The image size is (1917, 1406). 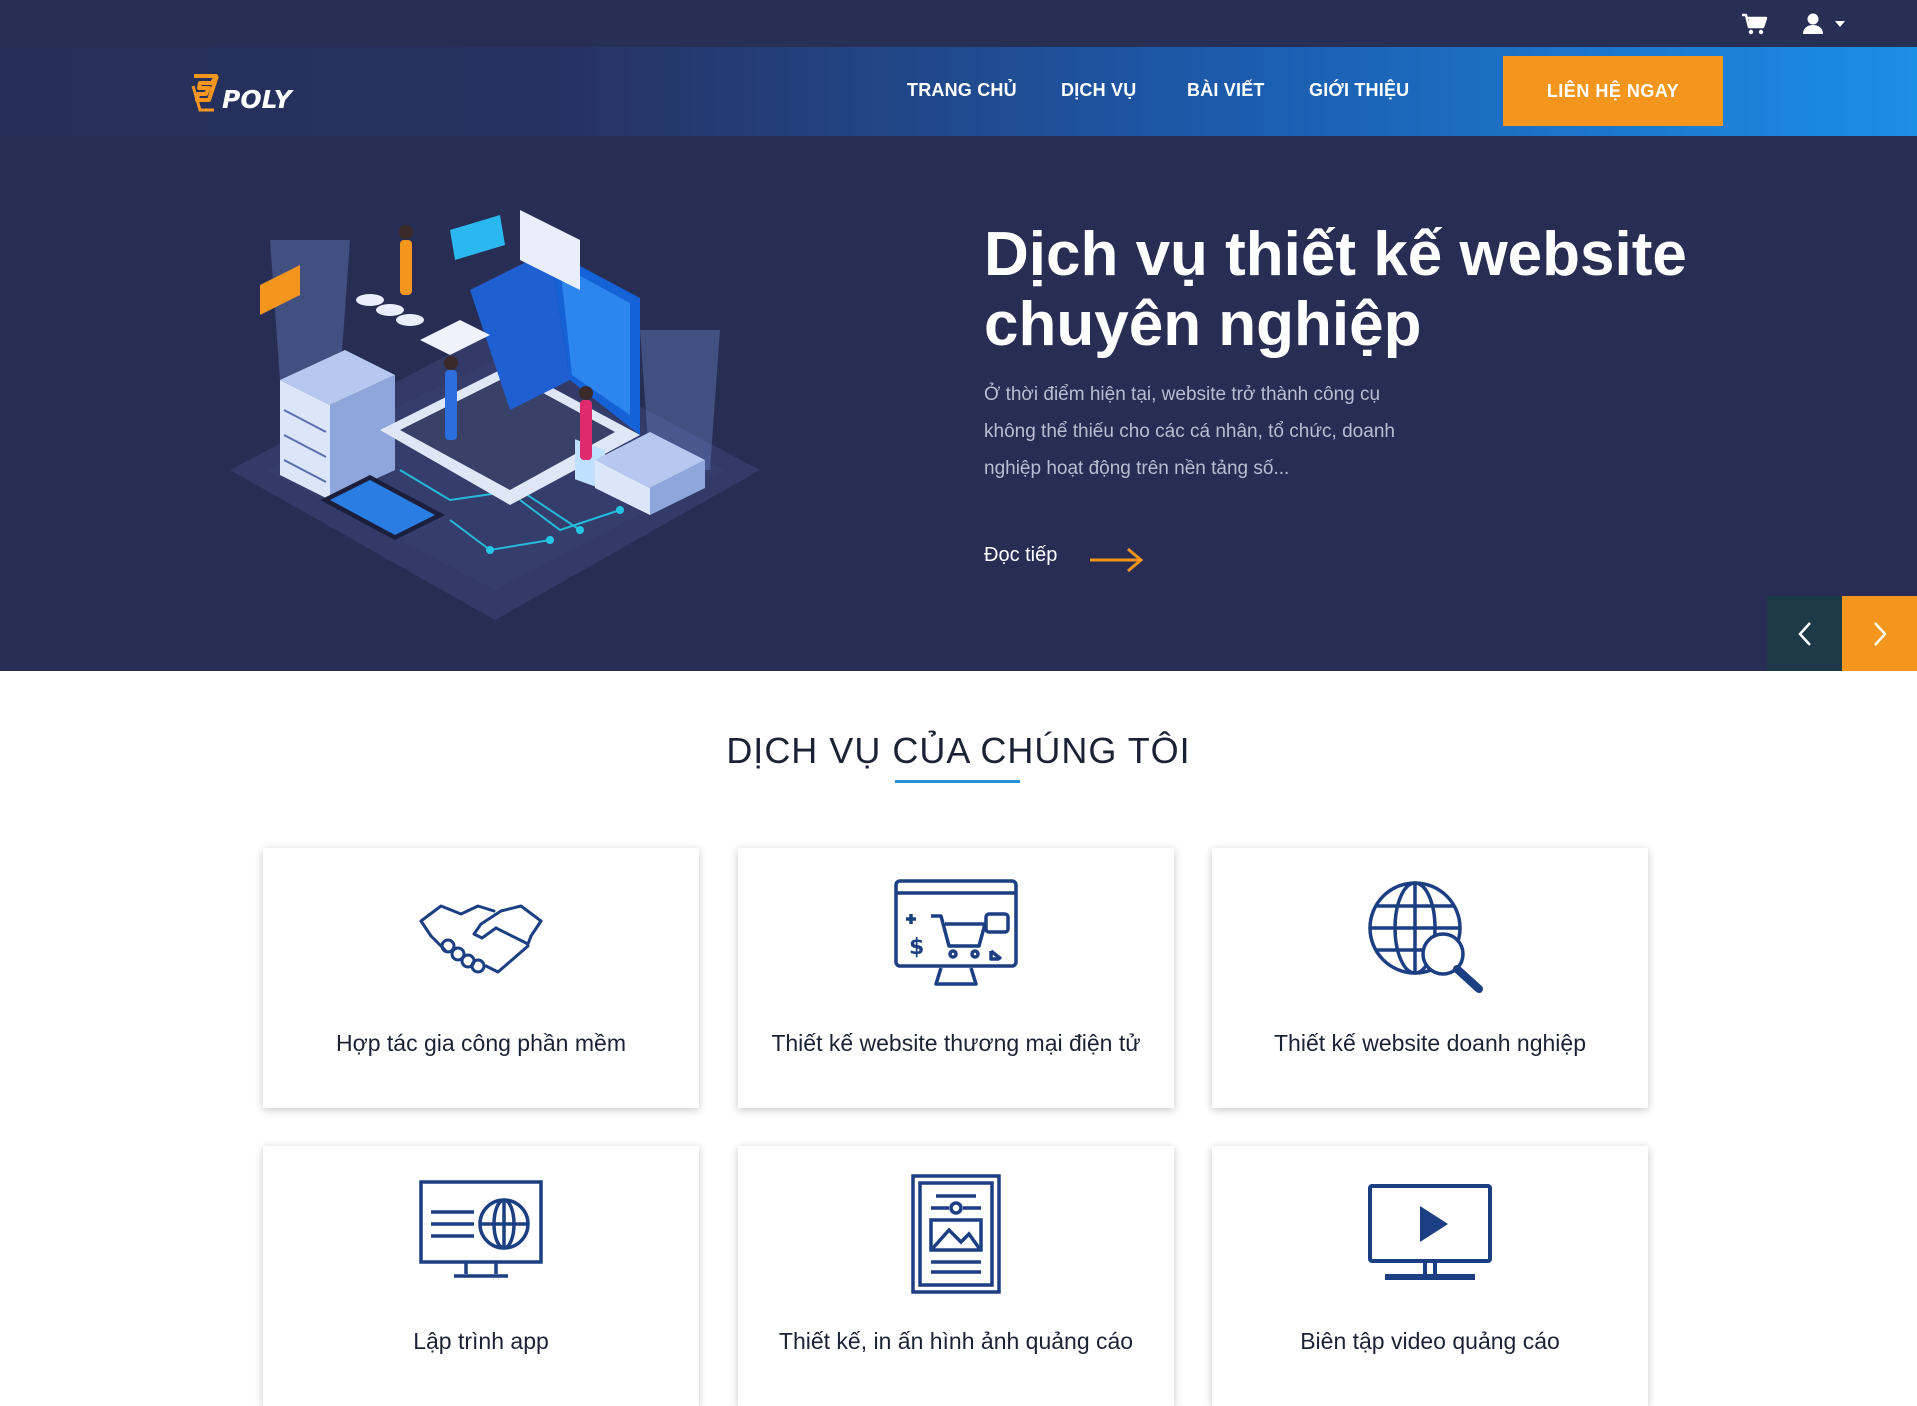 What do you see at coordinates (956, 1341) in the screenshot?
I see `service-card-label: Thiết kế, in ấn hình ảnh quảng cáo` at bounding box center [956, 1341].